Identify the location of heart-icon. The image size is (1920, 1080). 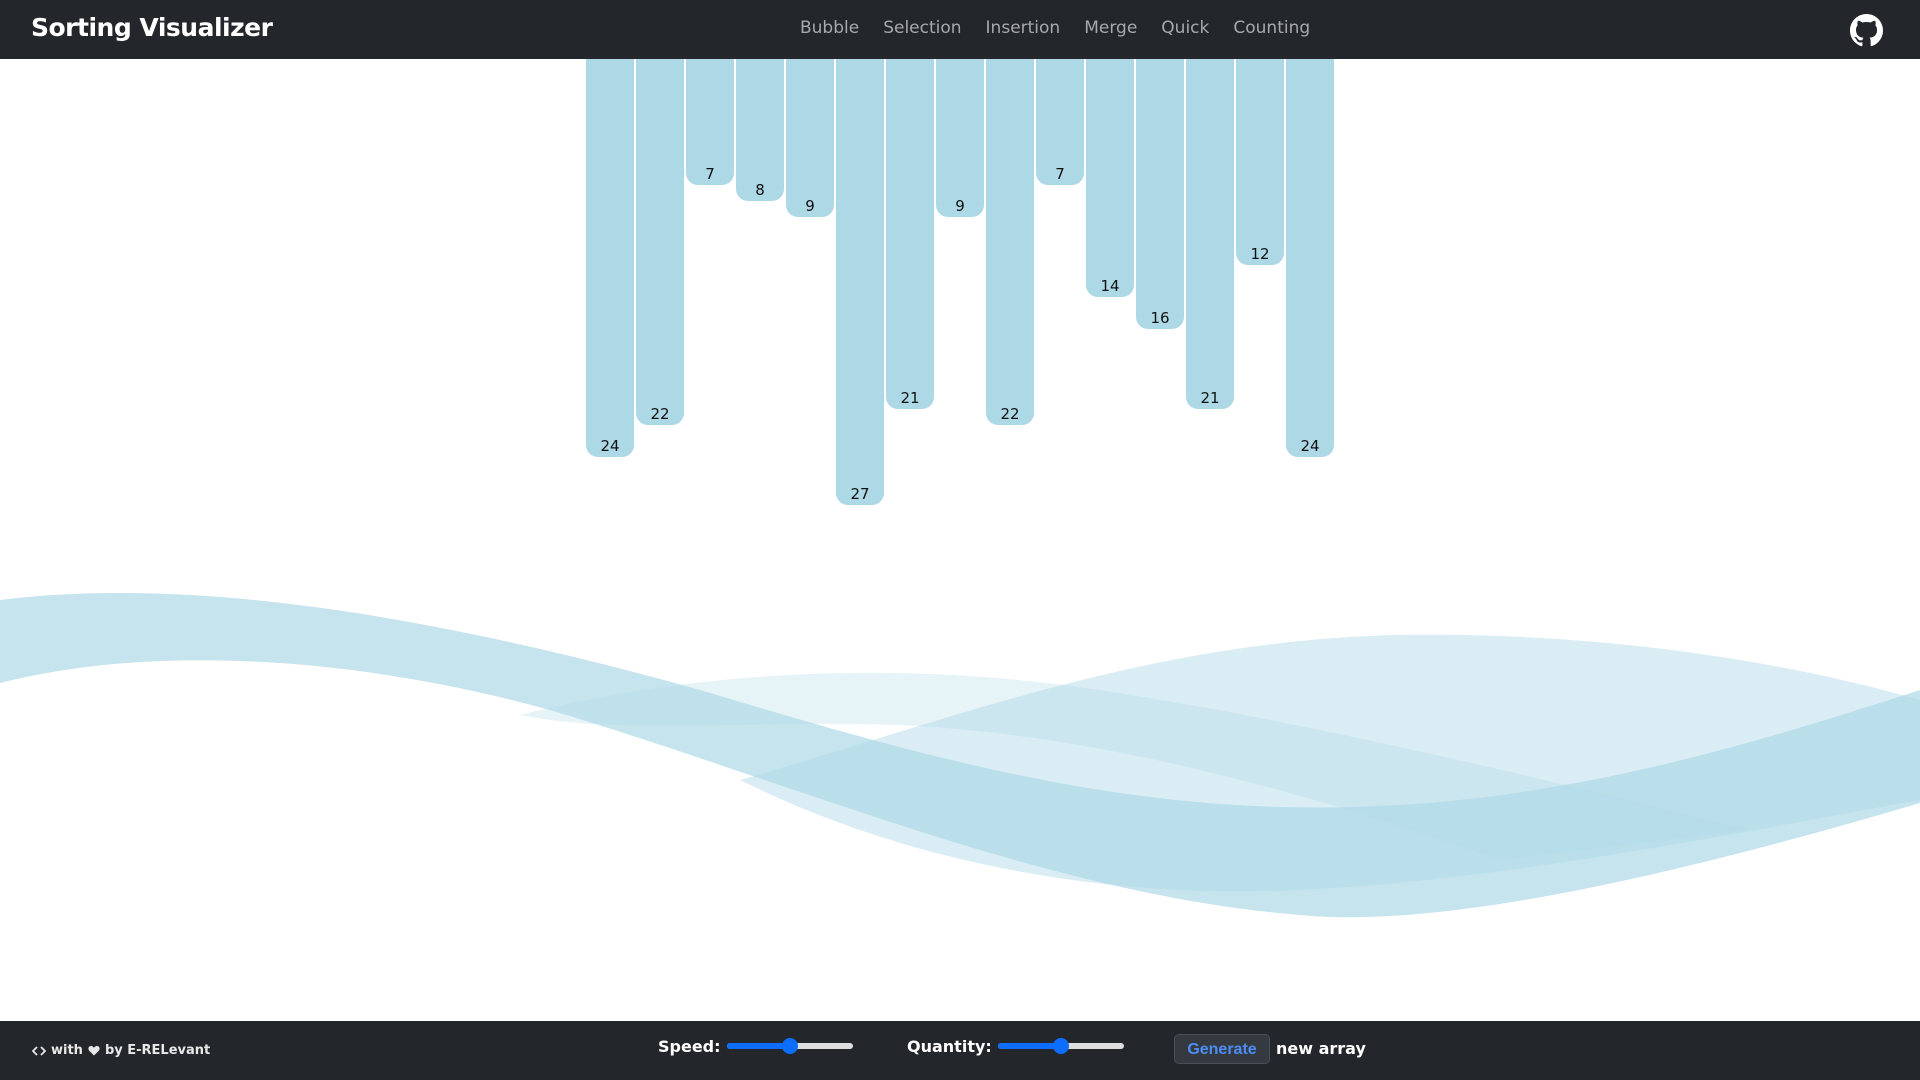
(94, 1050).